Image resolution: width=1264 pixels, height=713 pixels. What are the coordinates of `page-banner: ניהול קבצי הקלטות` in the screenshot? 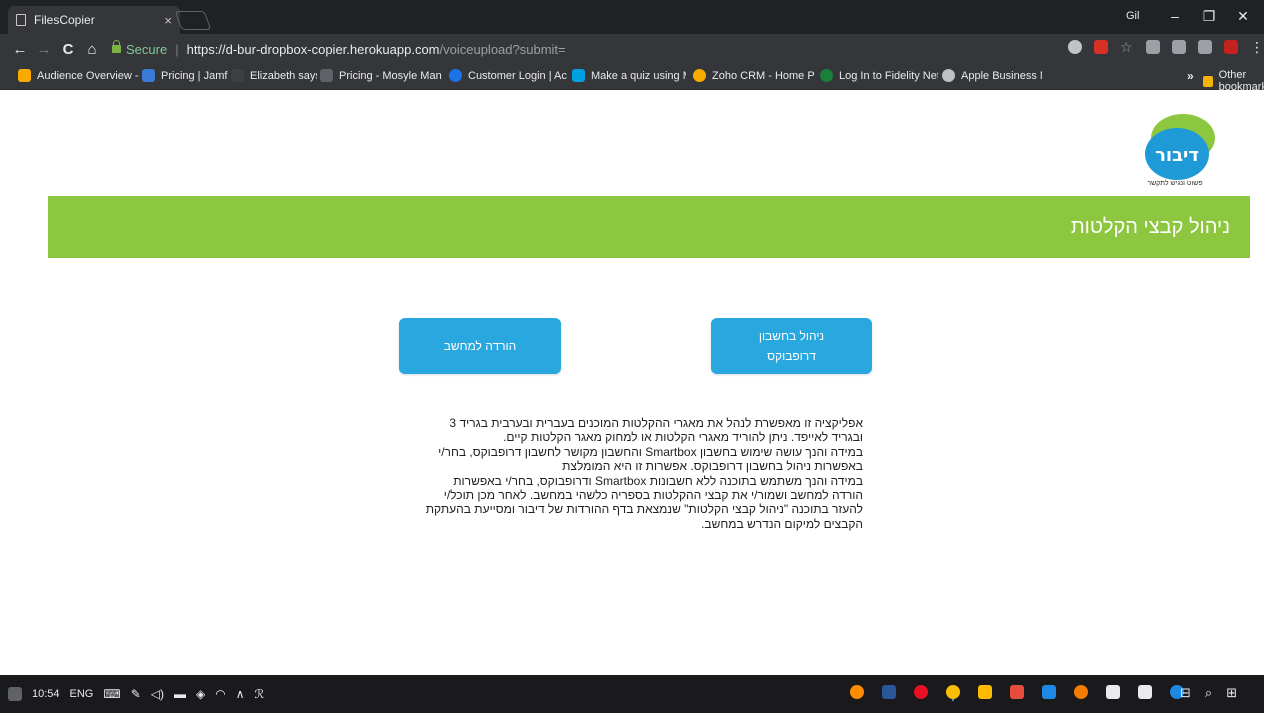 It's located at (649, 227).